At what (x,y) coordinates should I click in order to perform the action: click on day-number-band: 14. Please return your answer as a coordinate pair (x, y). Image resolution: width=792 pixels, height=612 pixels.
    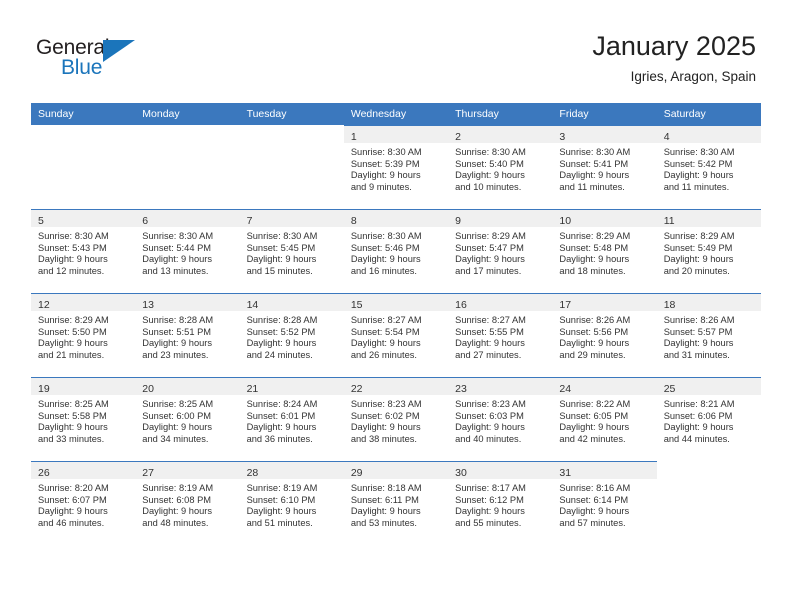
    Looking at the image, I should click on (291, 302).